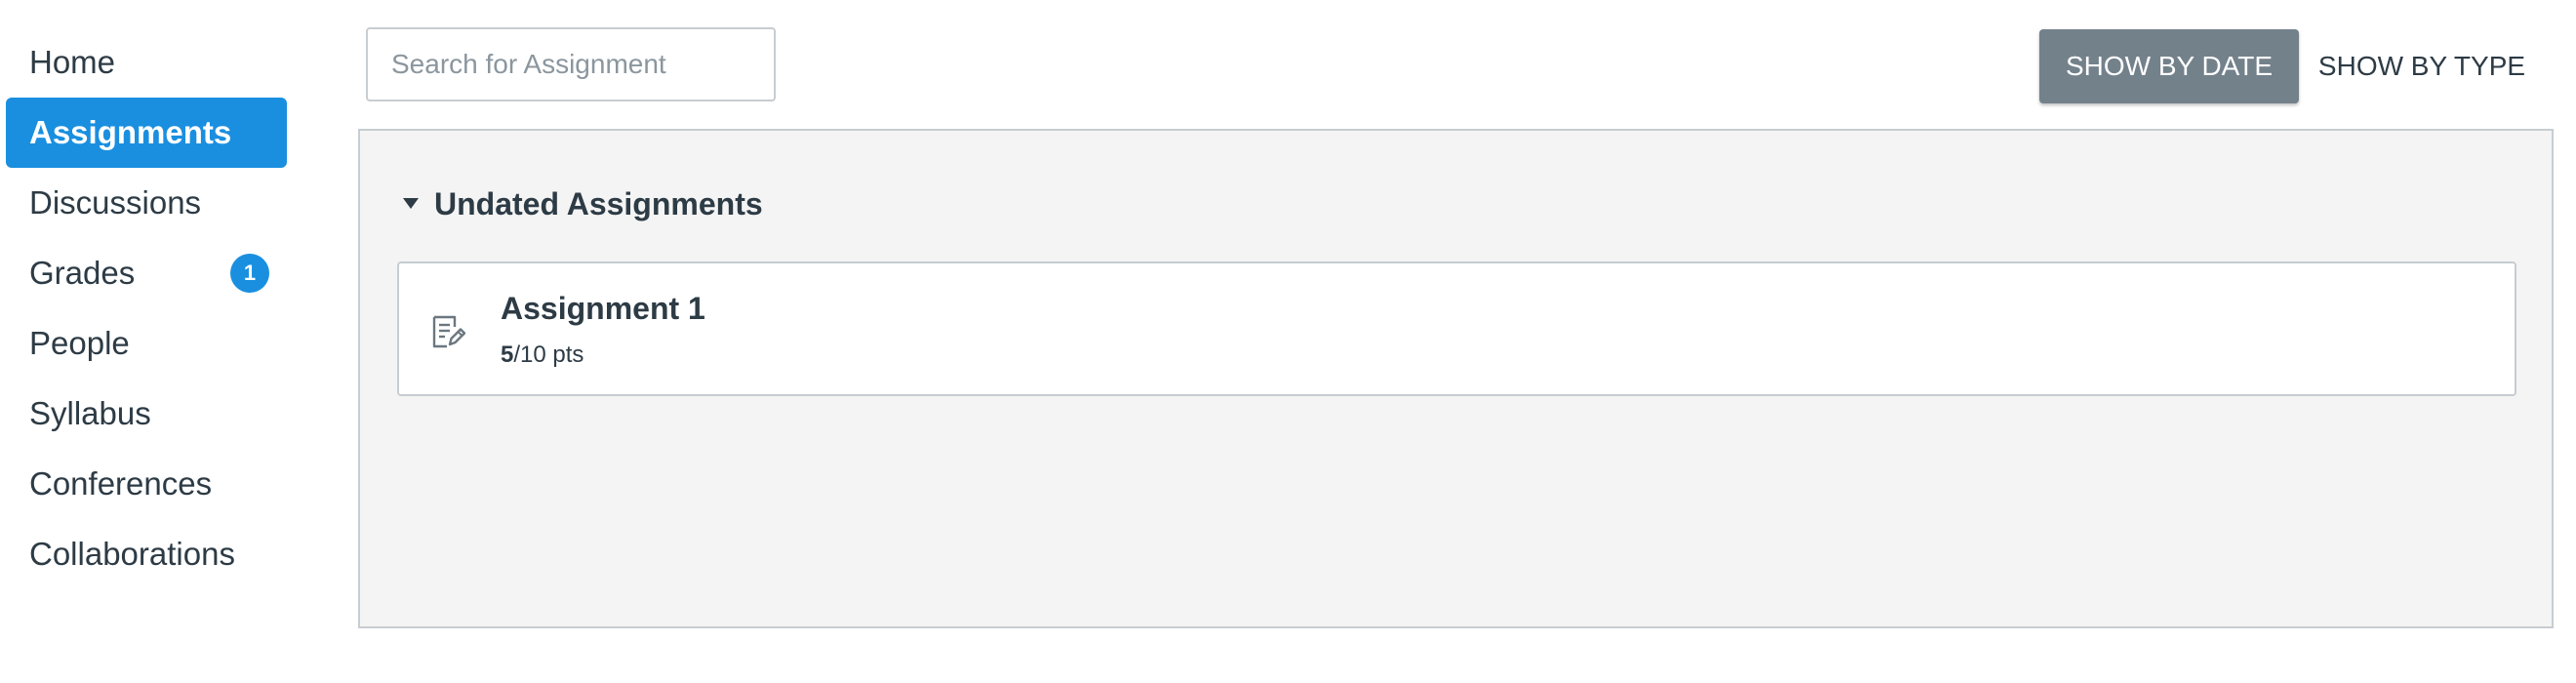 The image size is (2576, 683). I want to click on undated-assignments-toggle: Undated Assignments, so click(583, 204).